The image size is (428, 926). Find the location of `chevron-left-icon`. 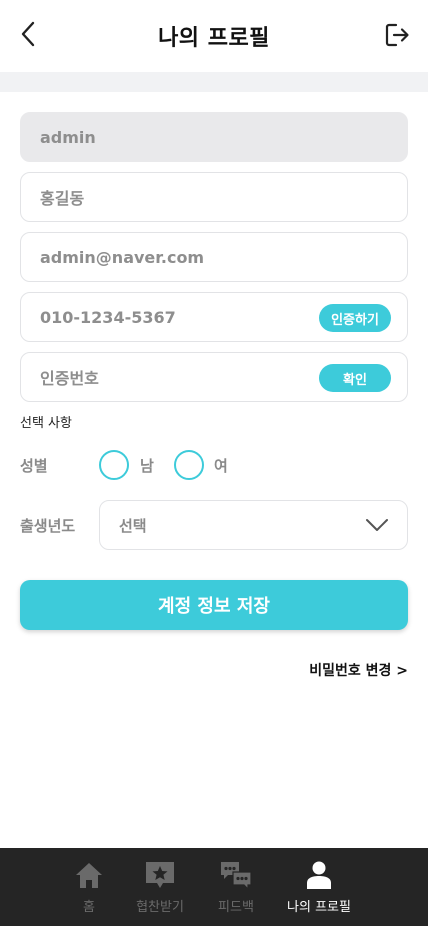

chevron-left-icon is located at coordinates (28, 34).